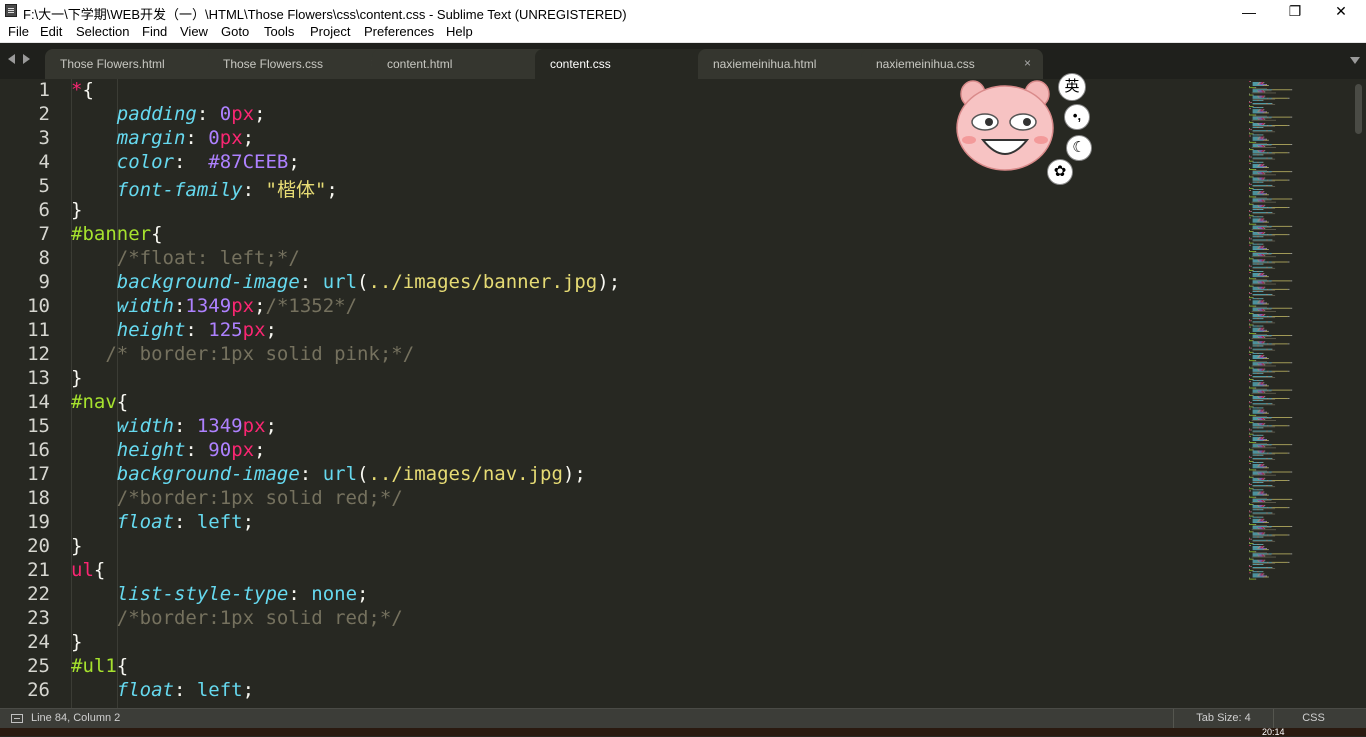 Image resolution: width=1366 pixels, height=737 pixels. I want to click on tab-those-flowers-html: Those Flowers.html ×, so click(136, 64).